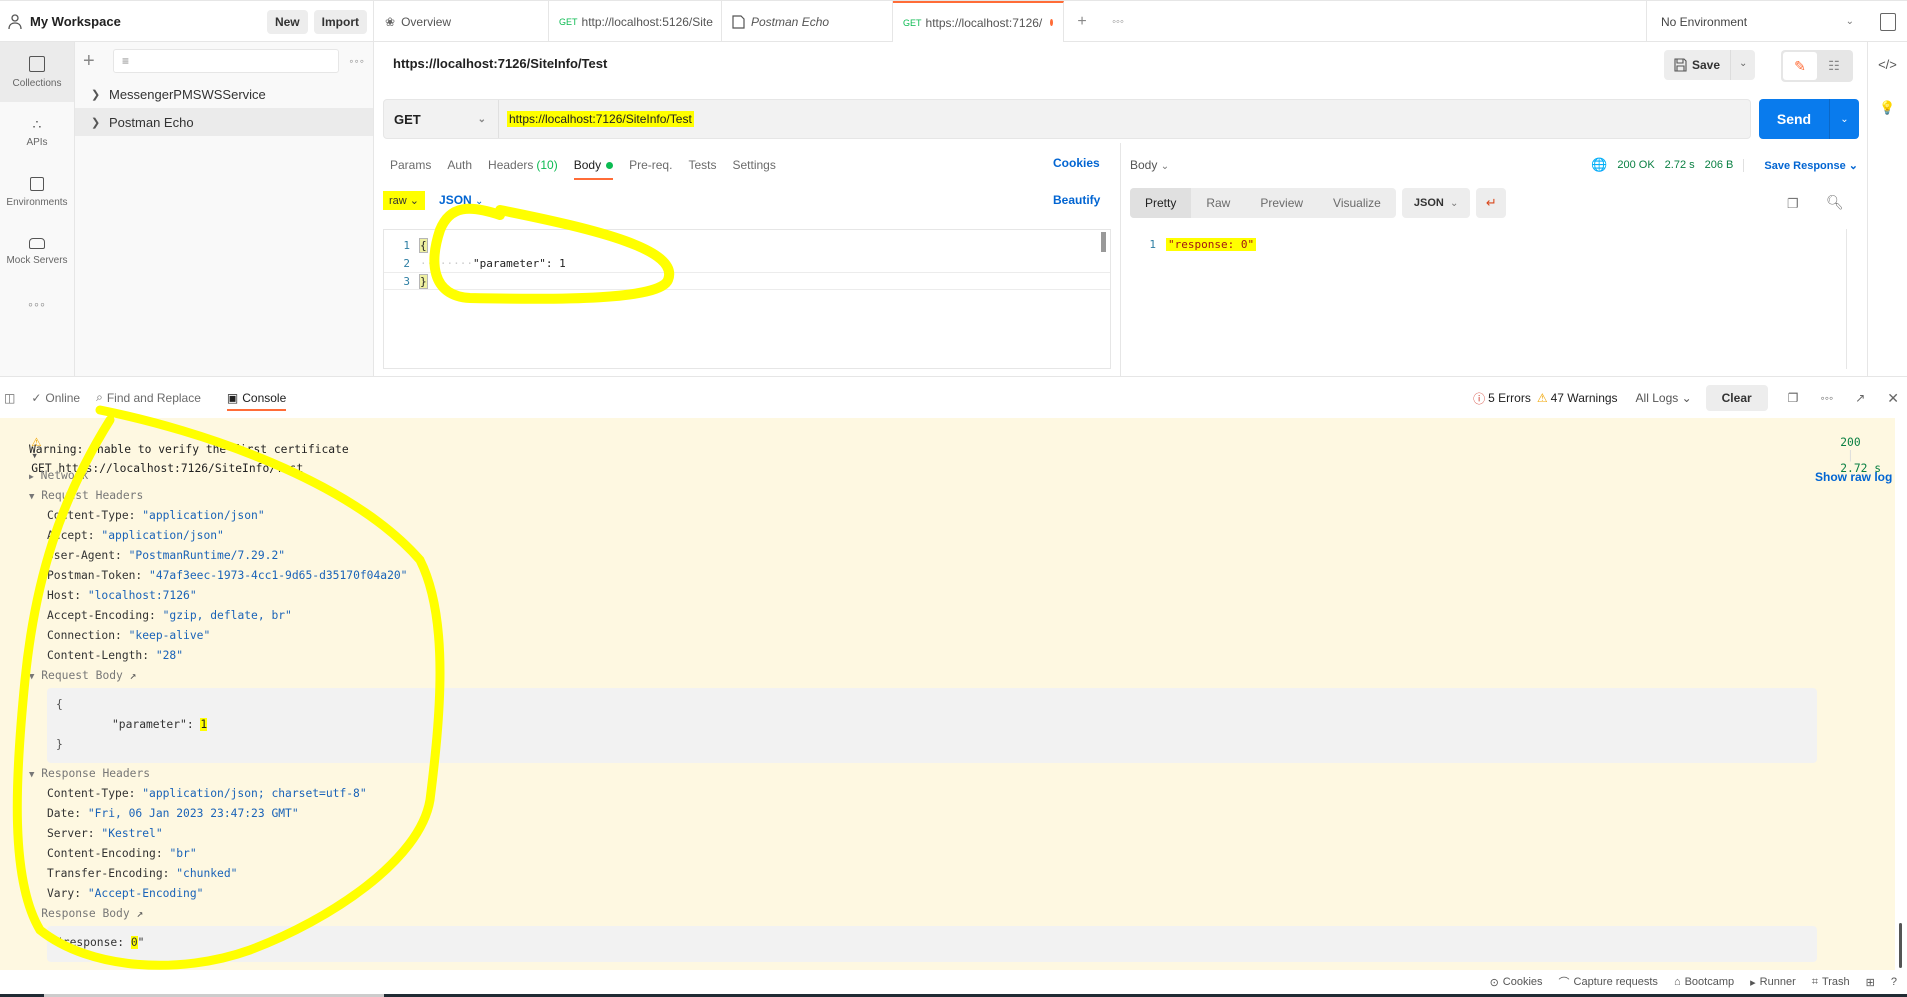 The image size is (1907, 997). Describe the element at coordinates (226, 61) in the screenshot. I see `sidebar-filter-input: ≡` at that location.